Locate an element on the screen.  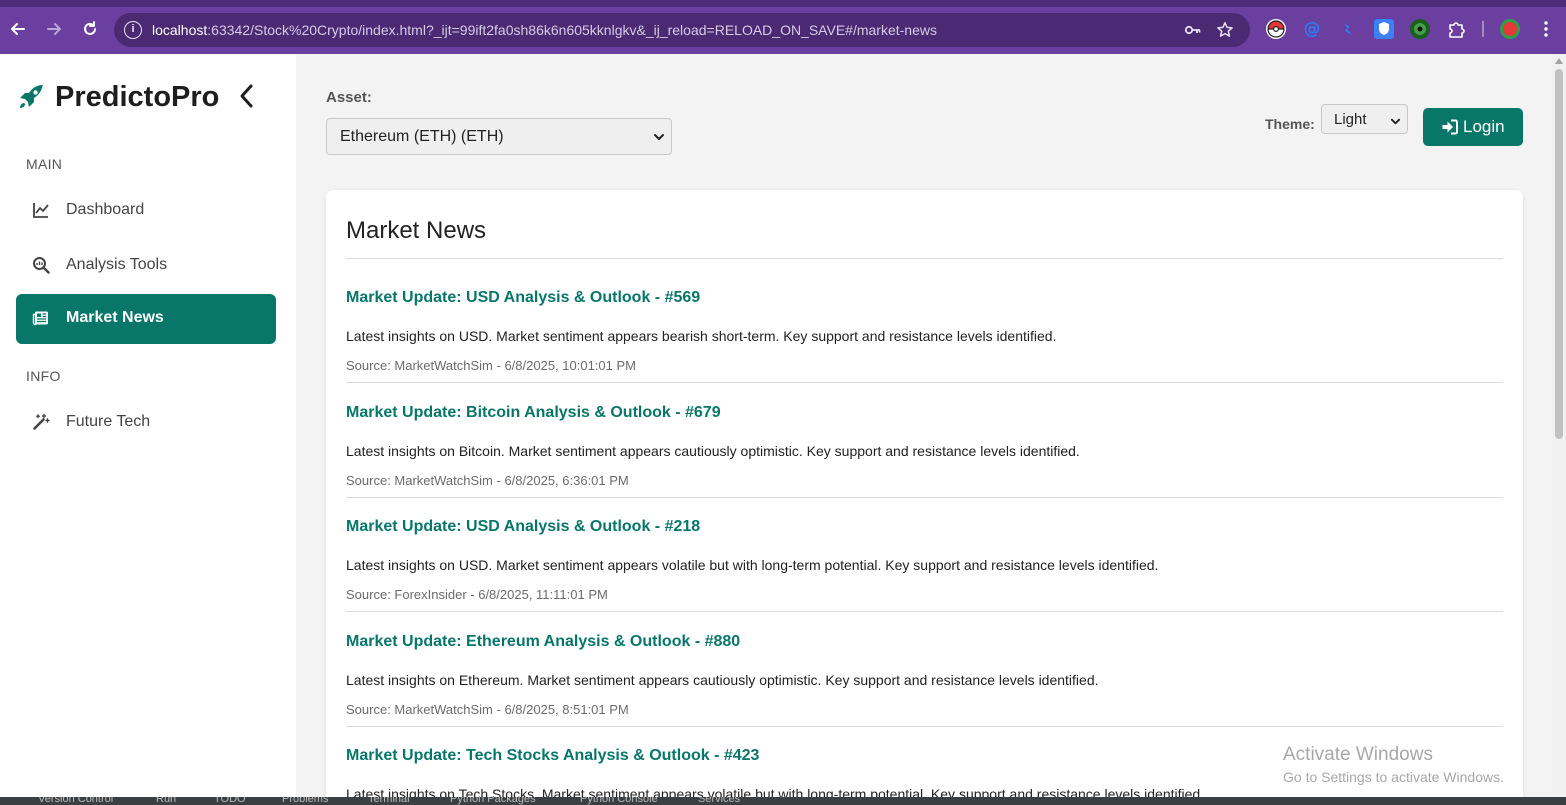
theme-select-value: Light is located at coordinates (1350, 119).